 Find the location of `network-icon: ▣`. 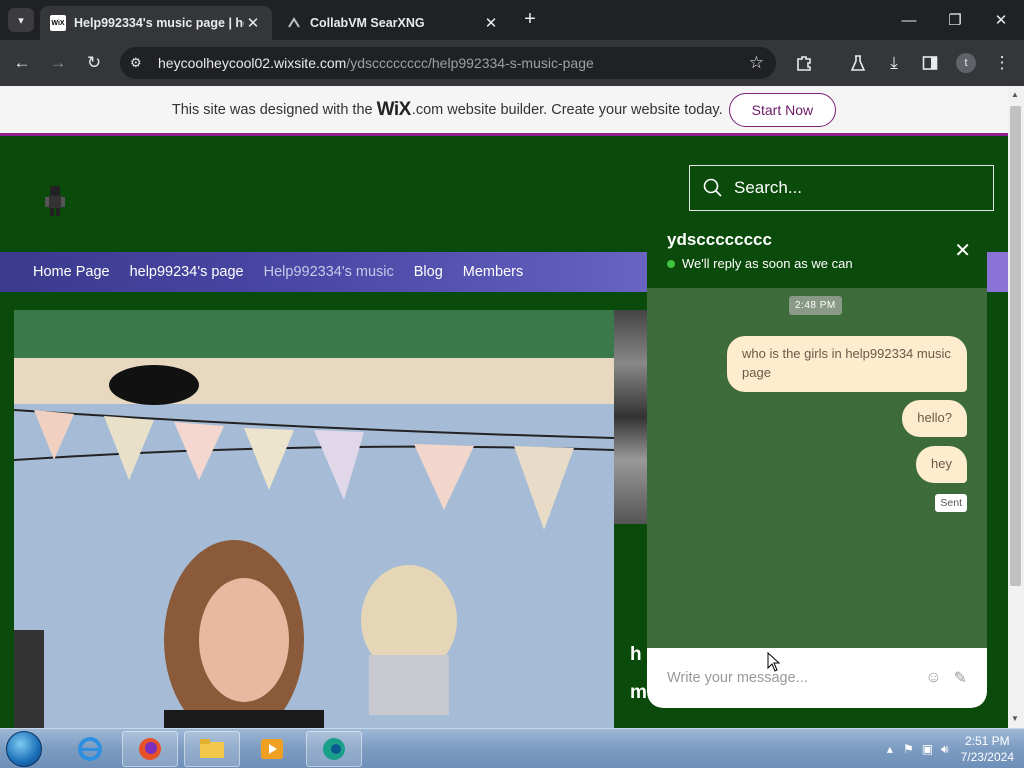

network-icon: ▣ is located at coordinates (927, 749).